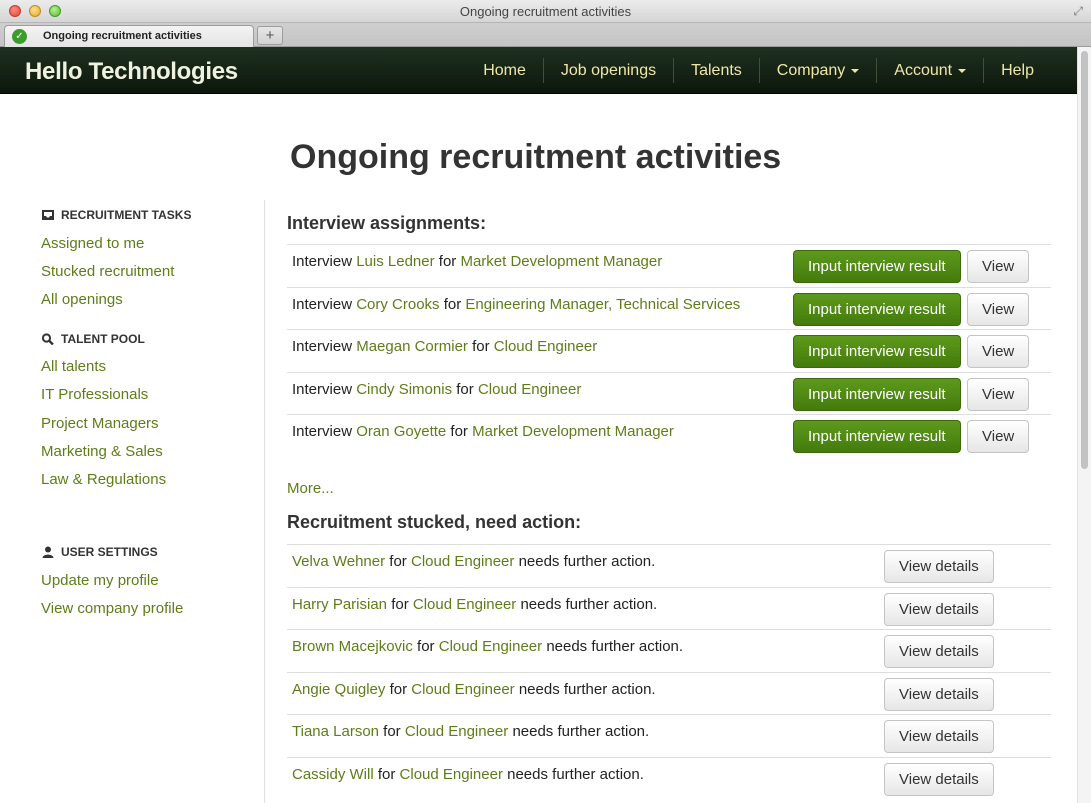 This screenshot has width=1091, height=803. I want to click on nav-item-label: Talents, so click(716, 70).